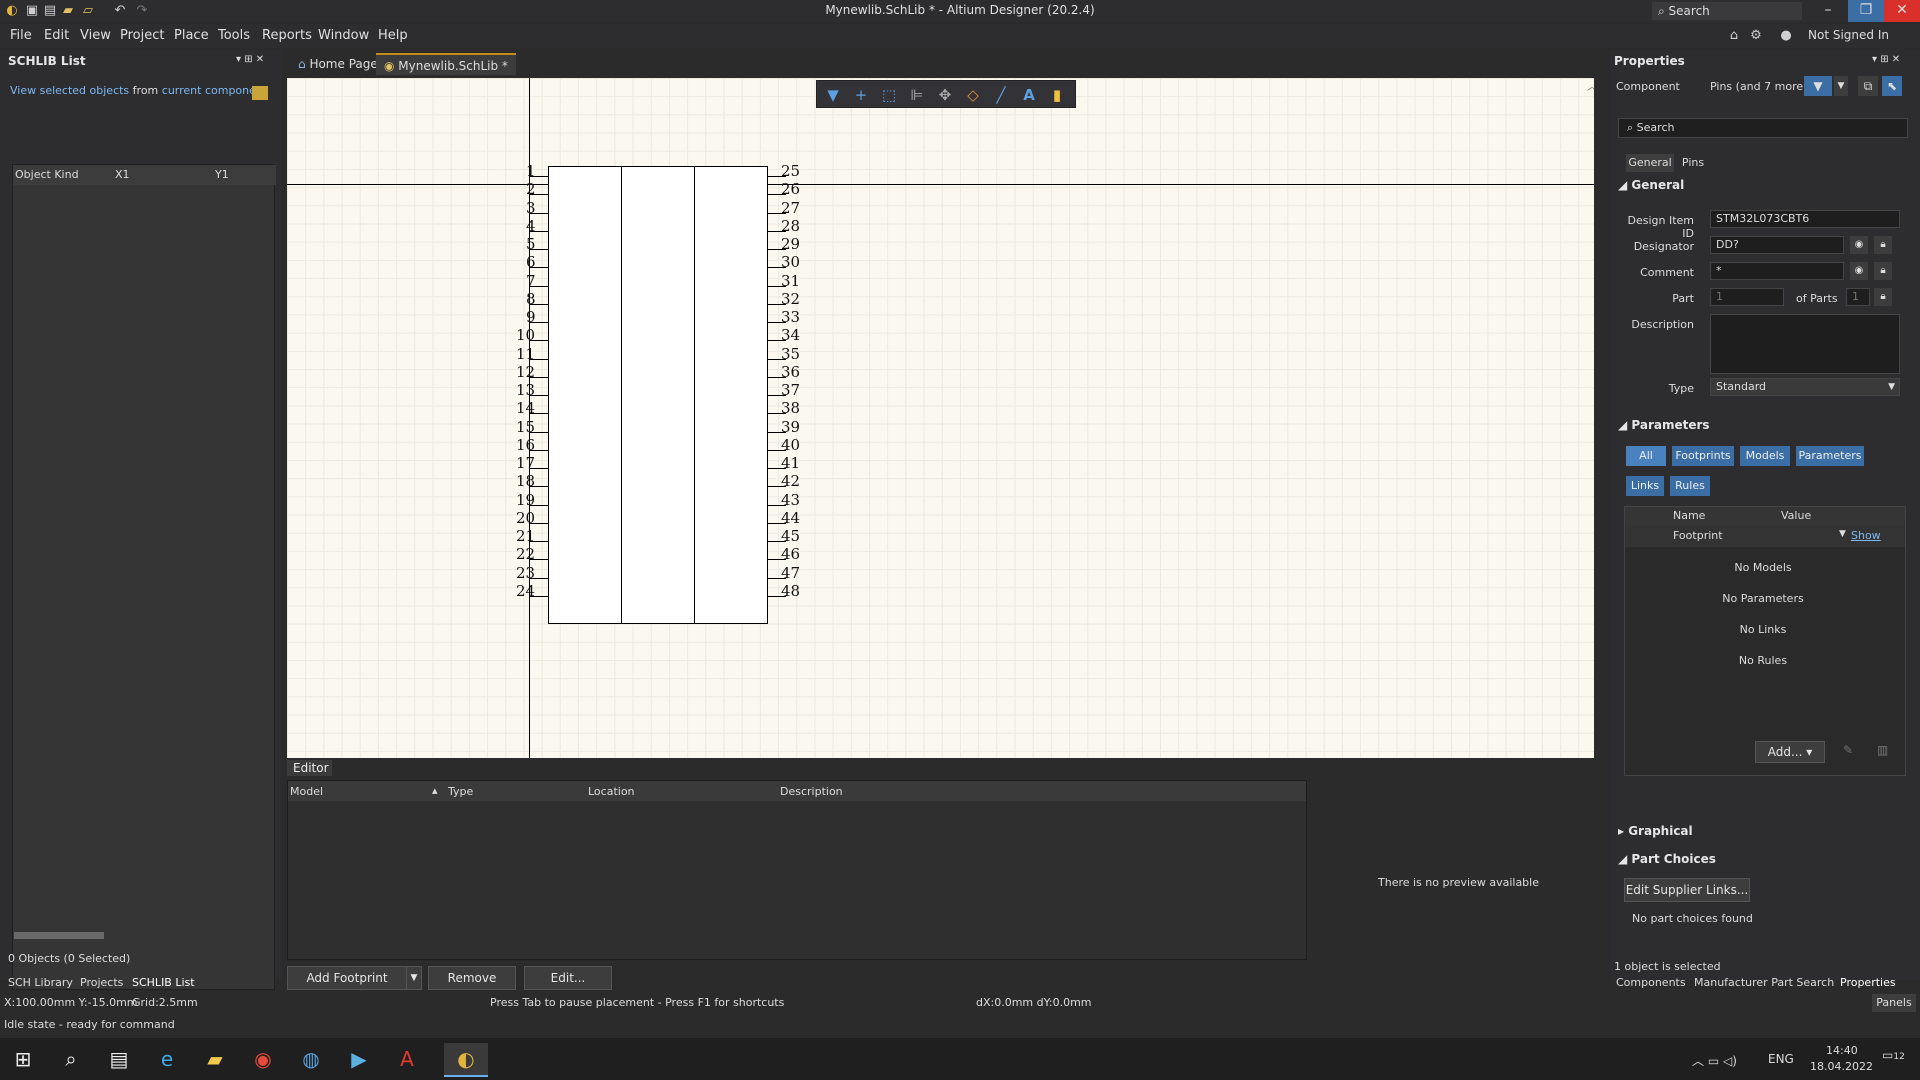 Image resolution: width=1920 pixels, height=1080 pixels. What do you see at coordinates (1892, 86) in the screenshot?
I see `select-icon: ⬉` at bounding box center [1892, 86].